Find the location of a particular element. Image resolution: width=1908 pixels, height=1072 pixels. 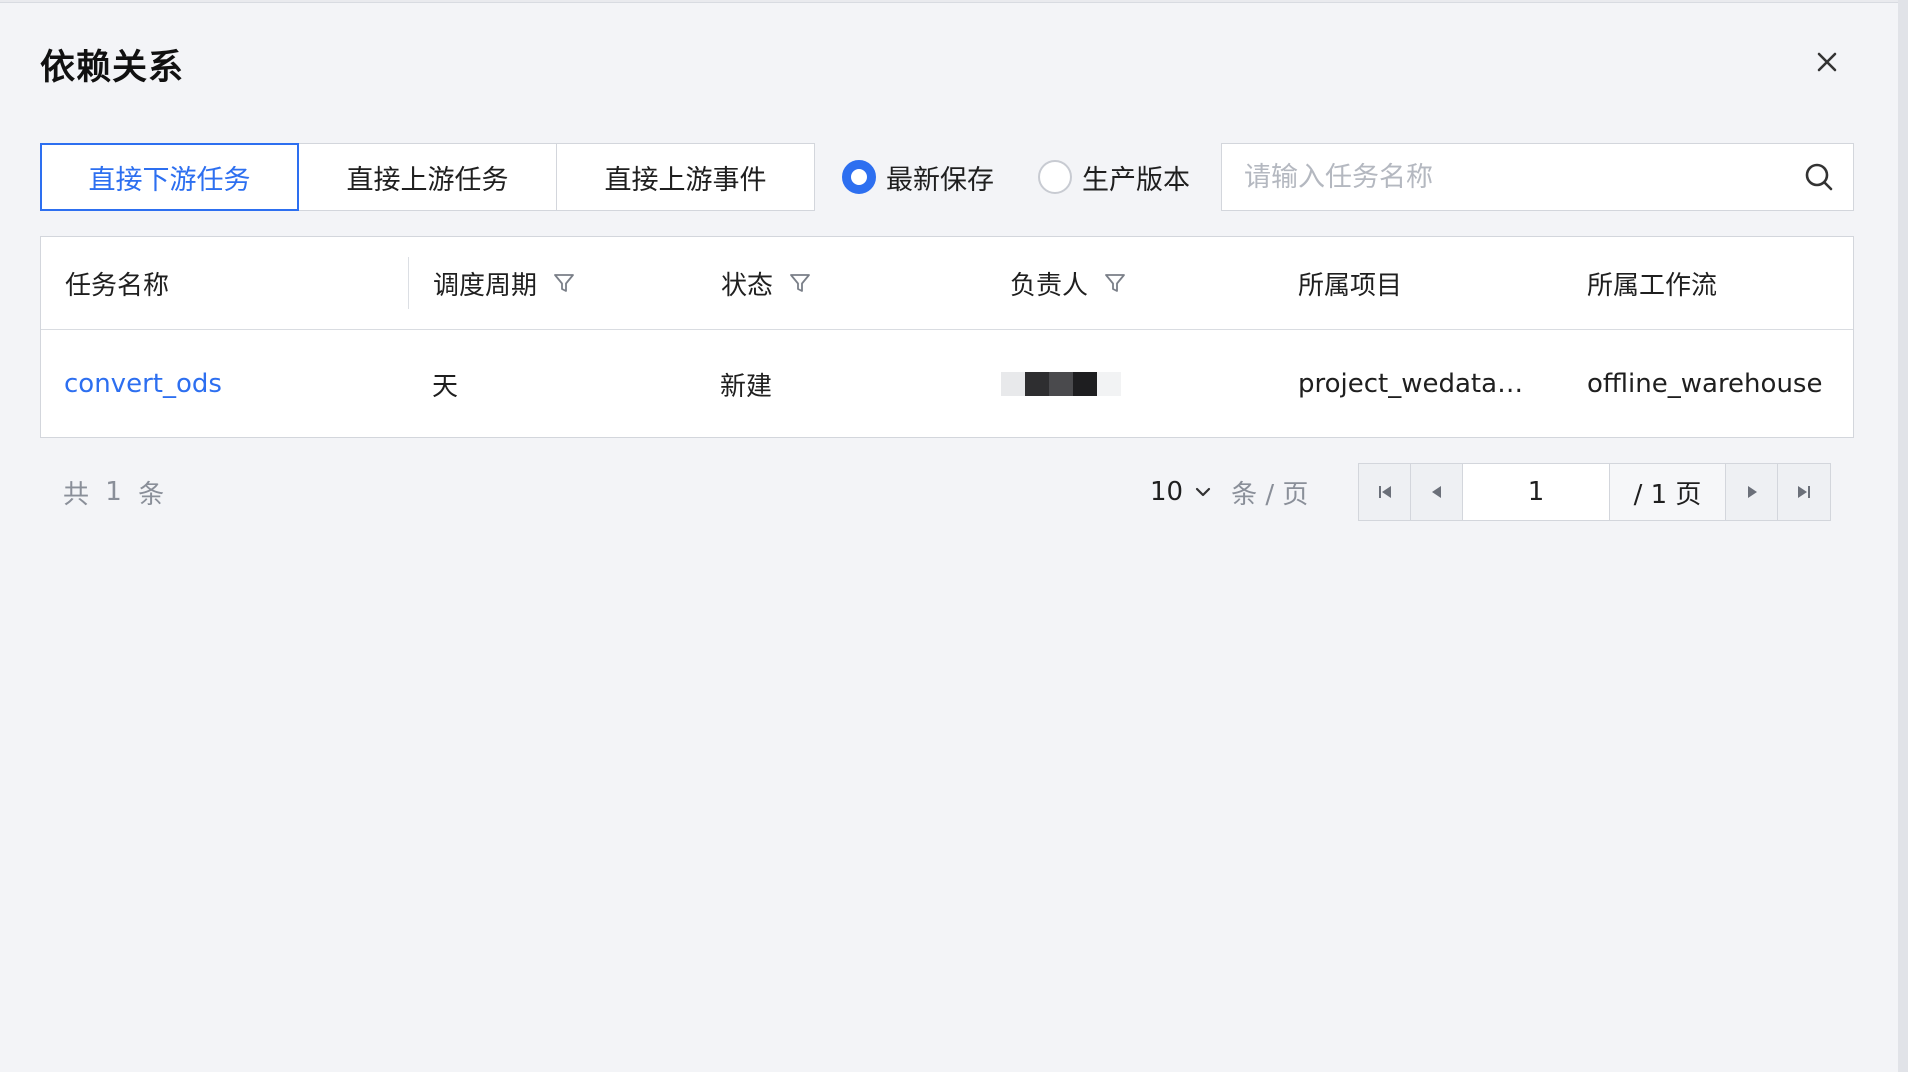

next-page-icon is located at coordinates (1752, 492).